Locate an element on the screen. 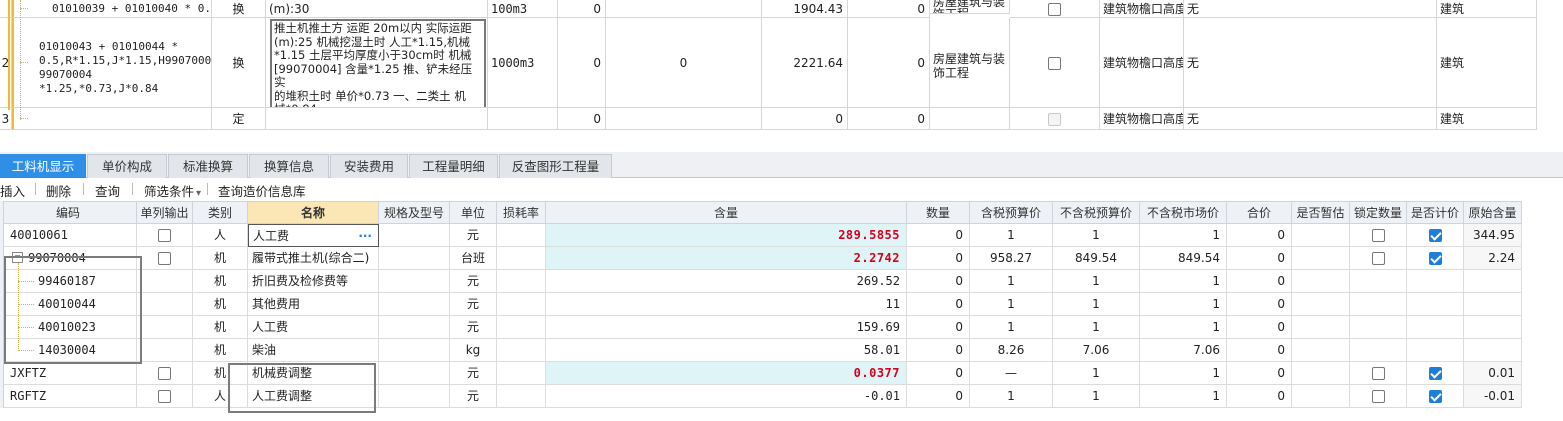 The image size is (1563, 421). more-options-icon: ··· is located at coordinates (365, 235).